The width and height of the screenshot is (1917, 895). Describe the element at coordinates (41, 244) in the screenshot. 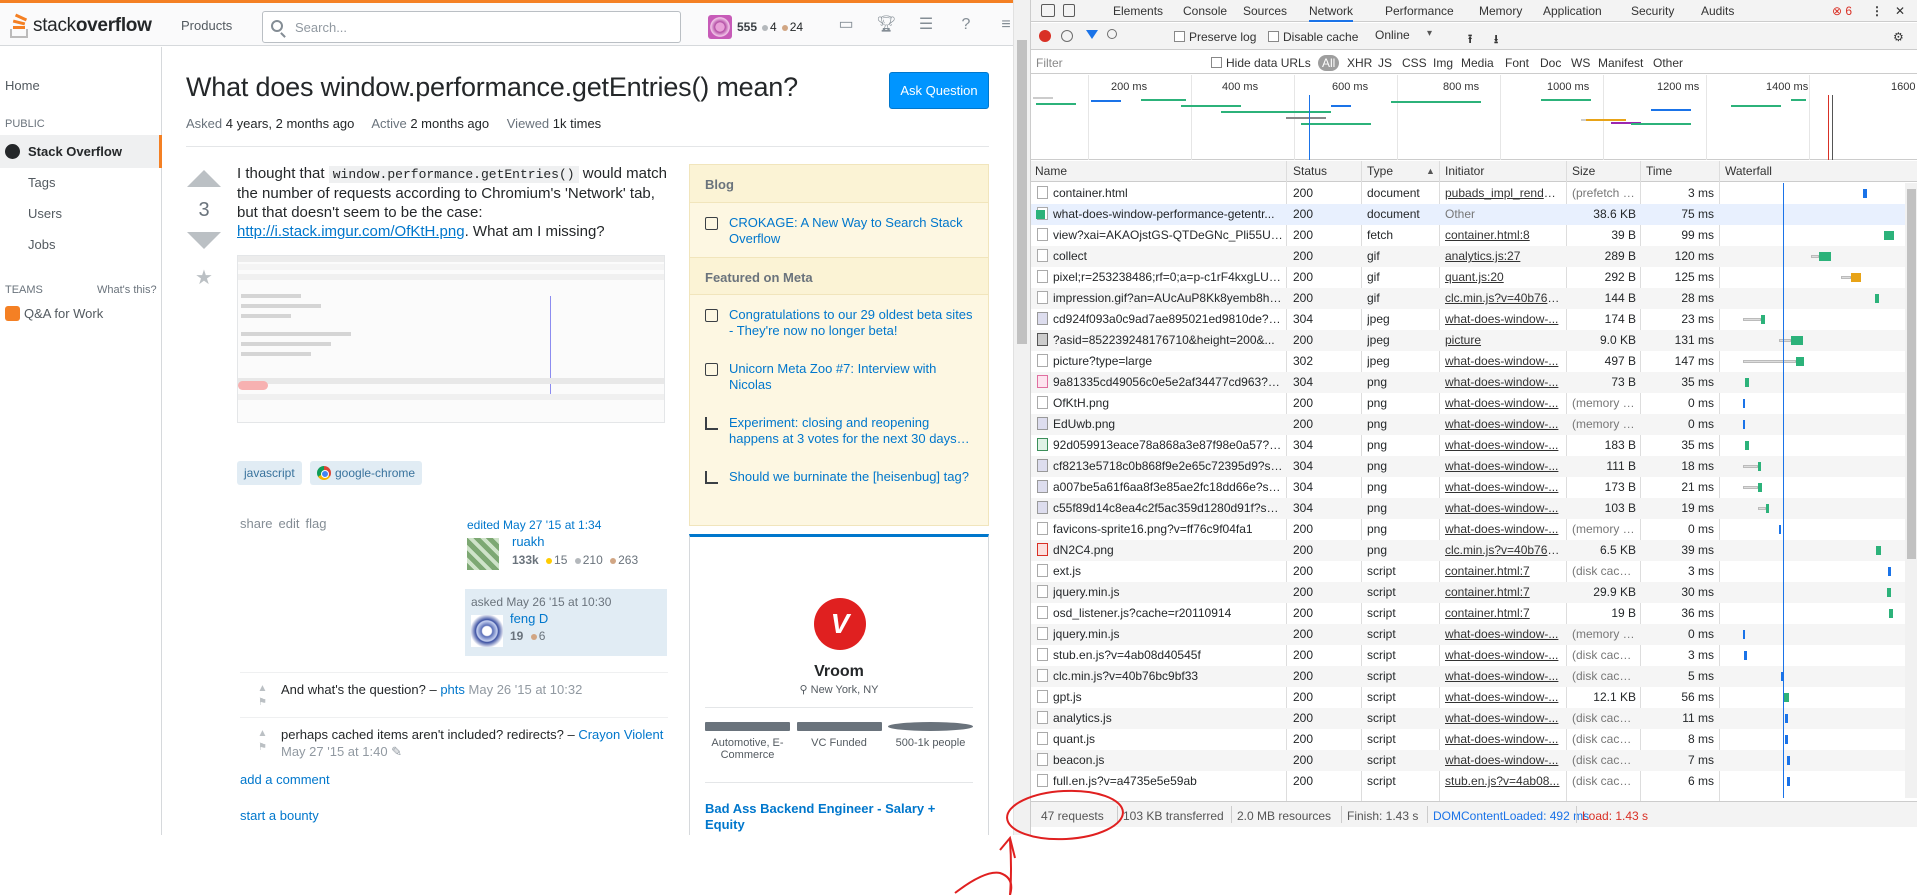

I see `nav-jobs: Jobs` at that location.